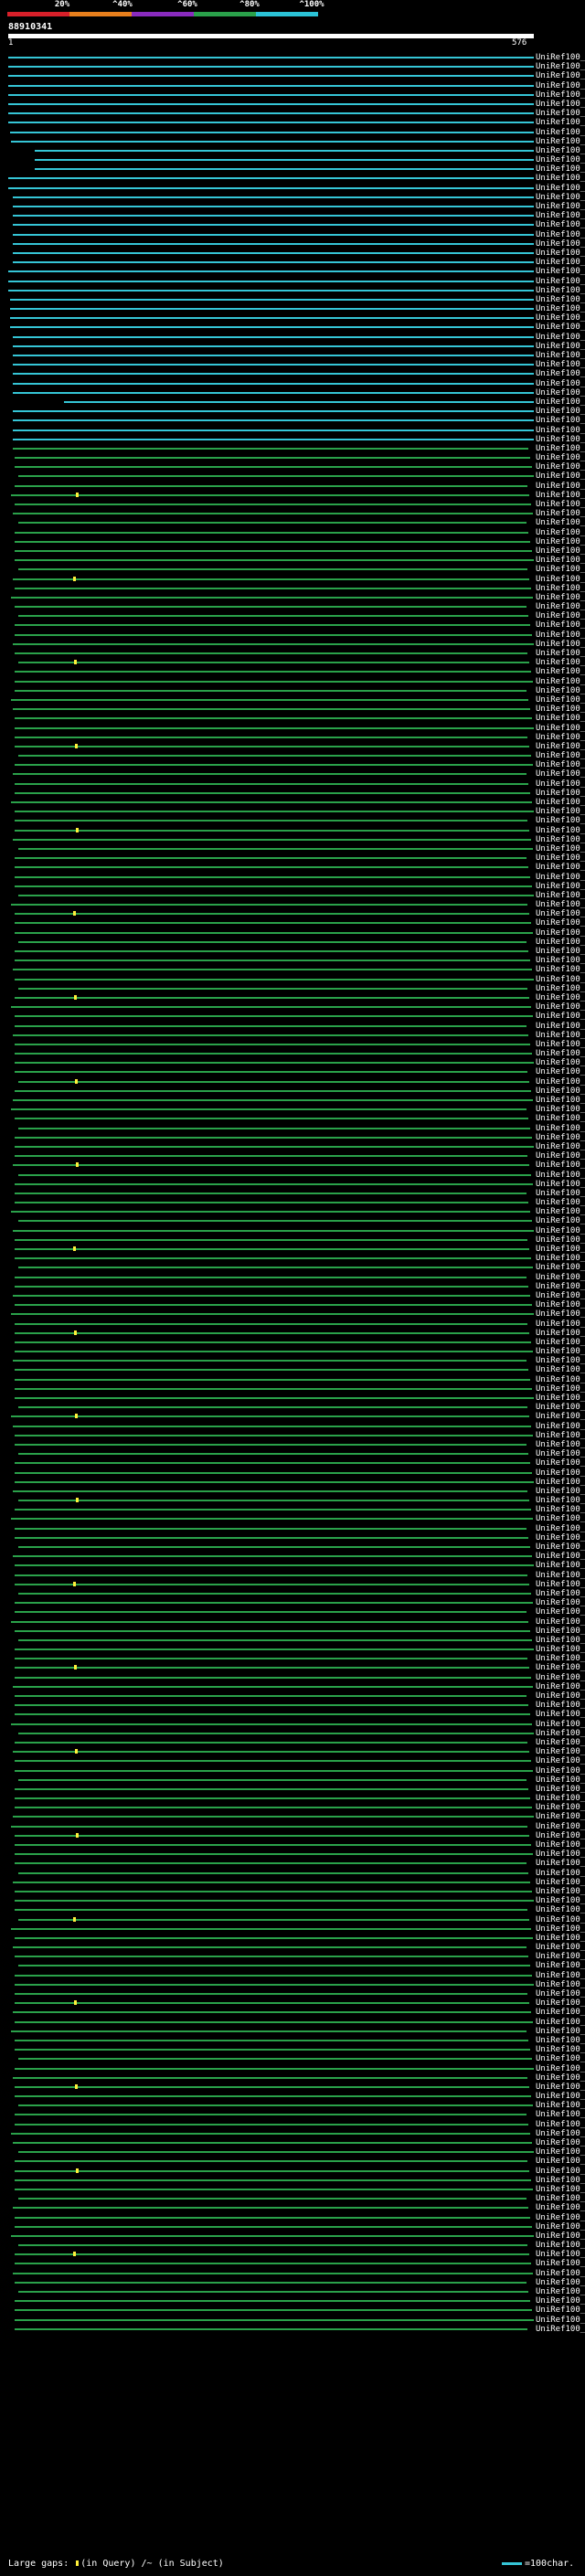 Image resolution: width=585 pixels, height=2576 pixels. What do you see at coordinates (561, 886) in the screenshot?
I see `hit-label: UniRef100_C4F1I6` at bounding box center [561, 886].